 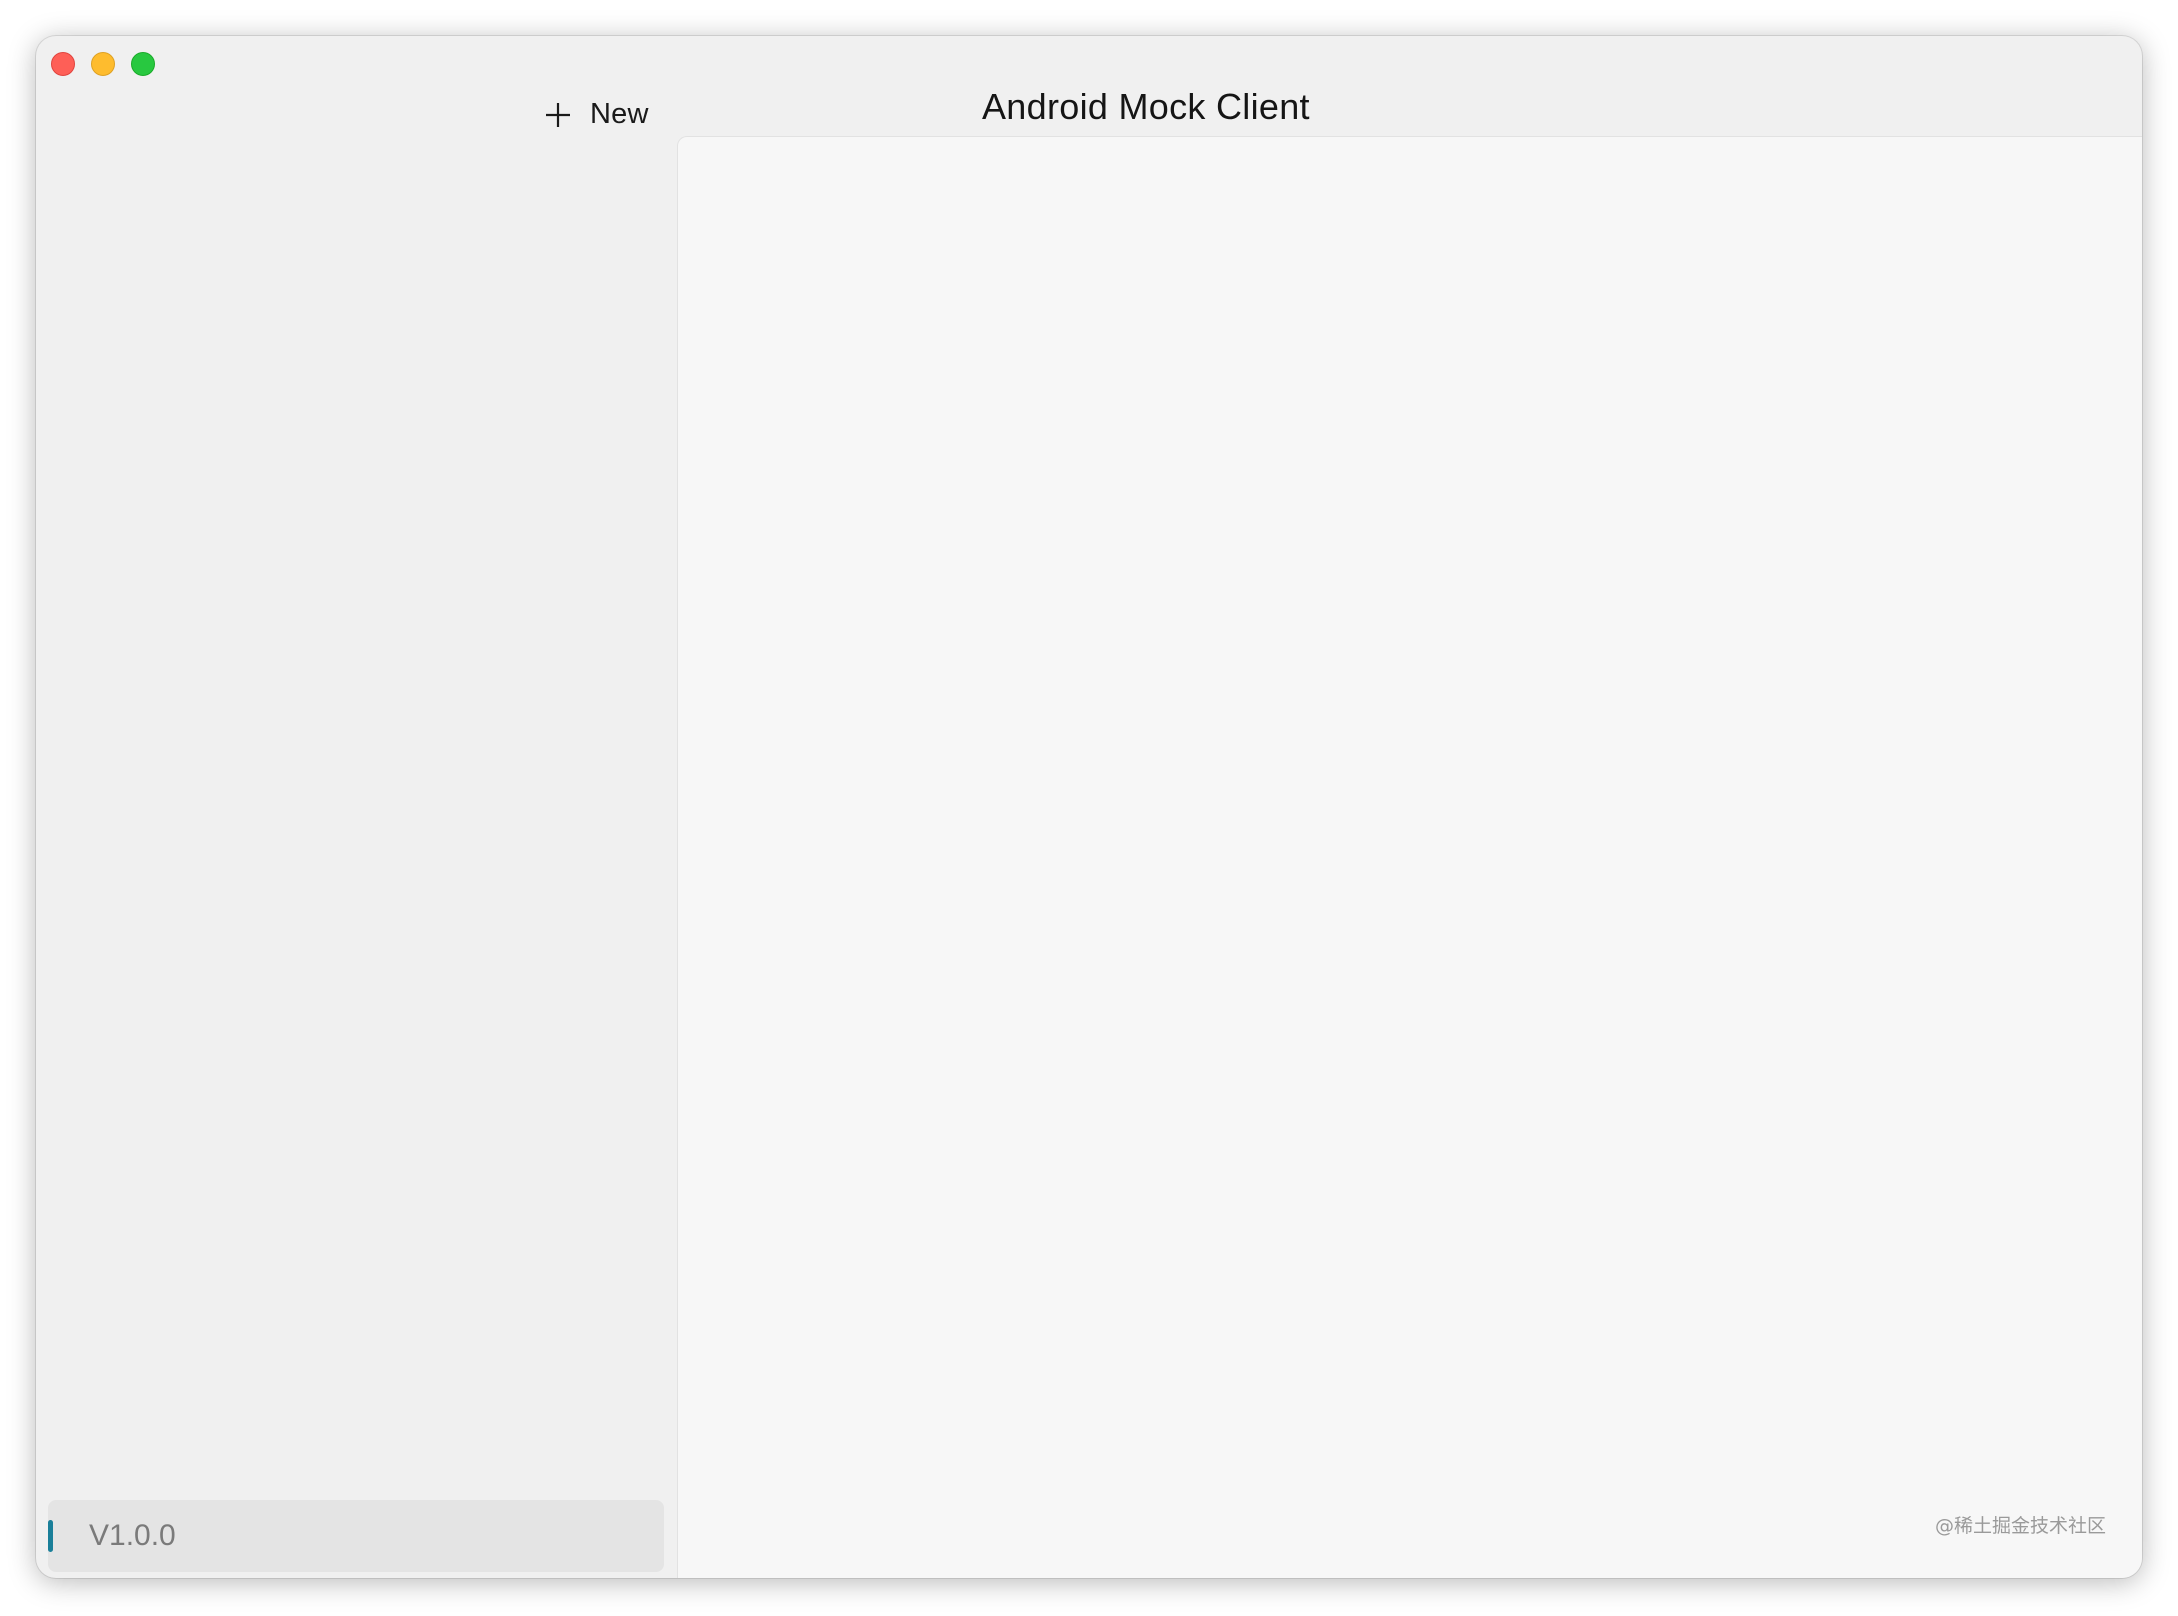 What do you see at coordinates (558, 114) in the screenshot?
I see `plus-icon` at bounding box center [558, 114].